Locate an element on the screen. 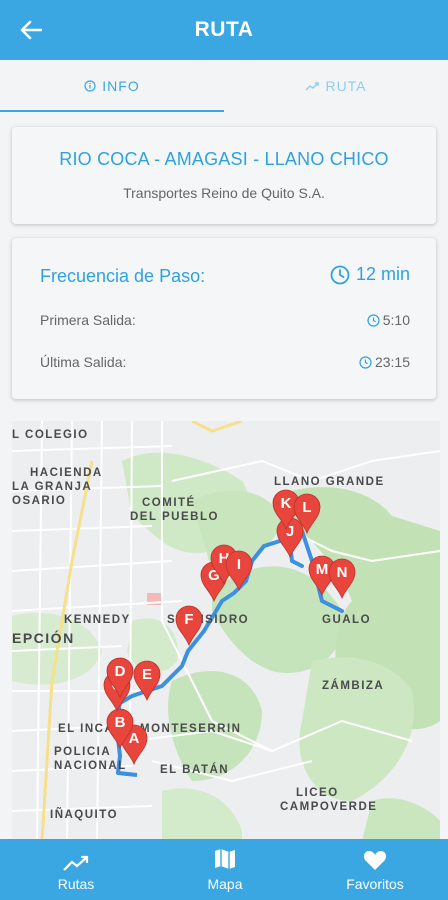 This screenshot has width=448, height=900. nav-mapa: Mapa is located at coordinates (225, 869).